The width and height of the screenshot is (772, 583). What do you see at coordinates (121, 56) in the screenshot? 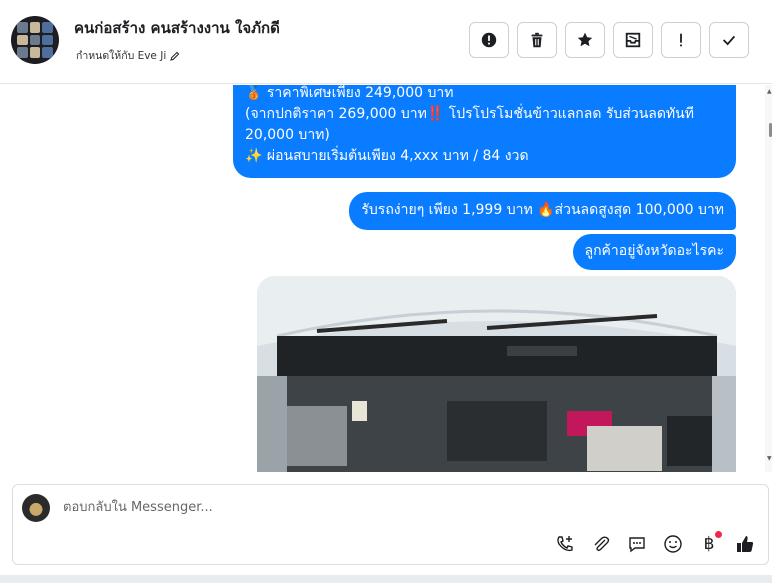
I see `assigned-label: กำหนดให้กับ Eve Ji` at bounding box center [121, 56].